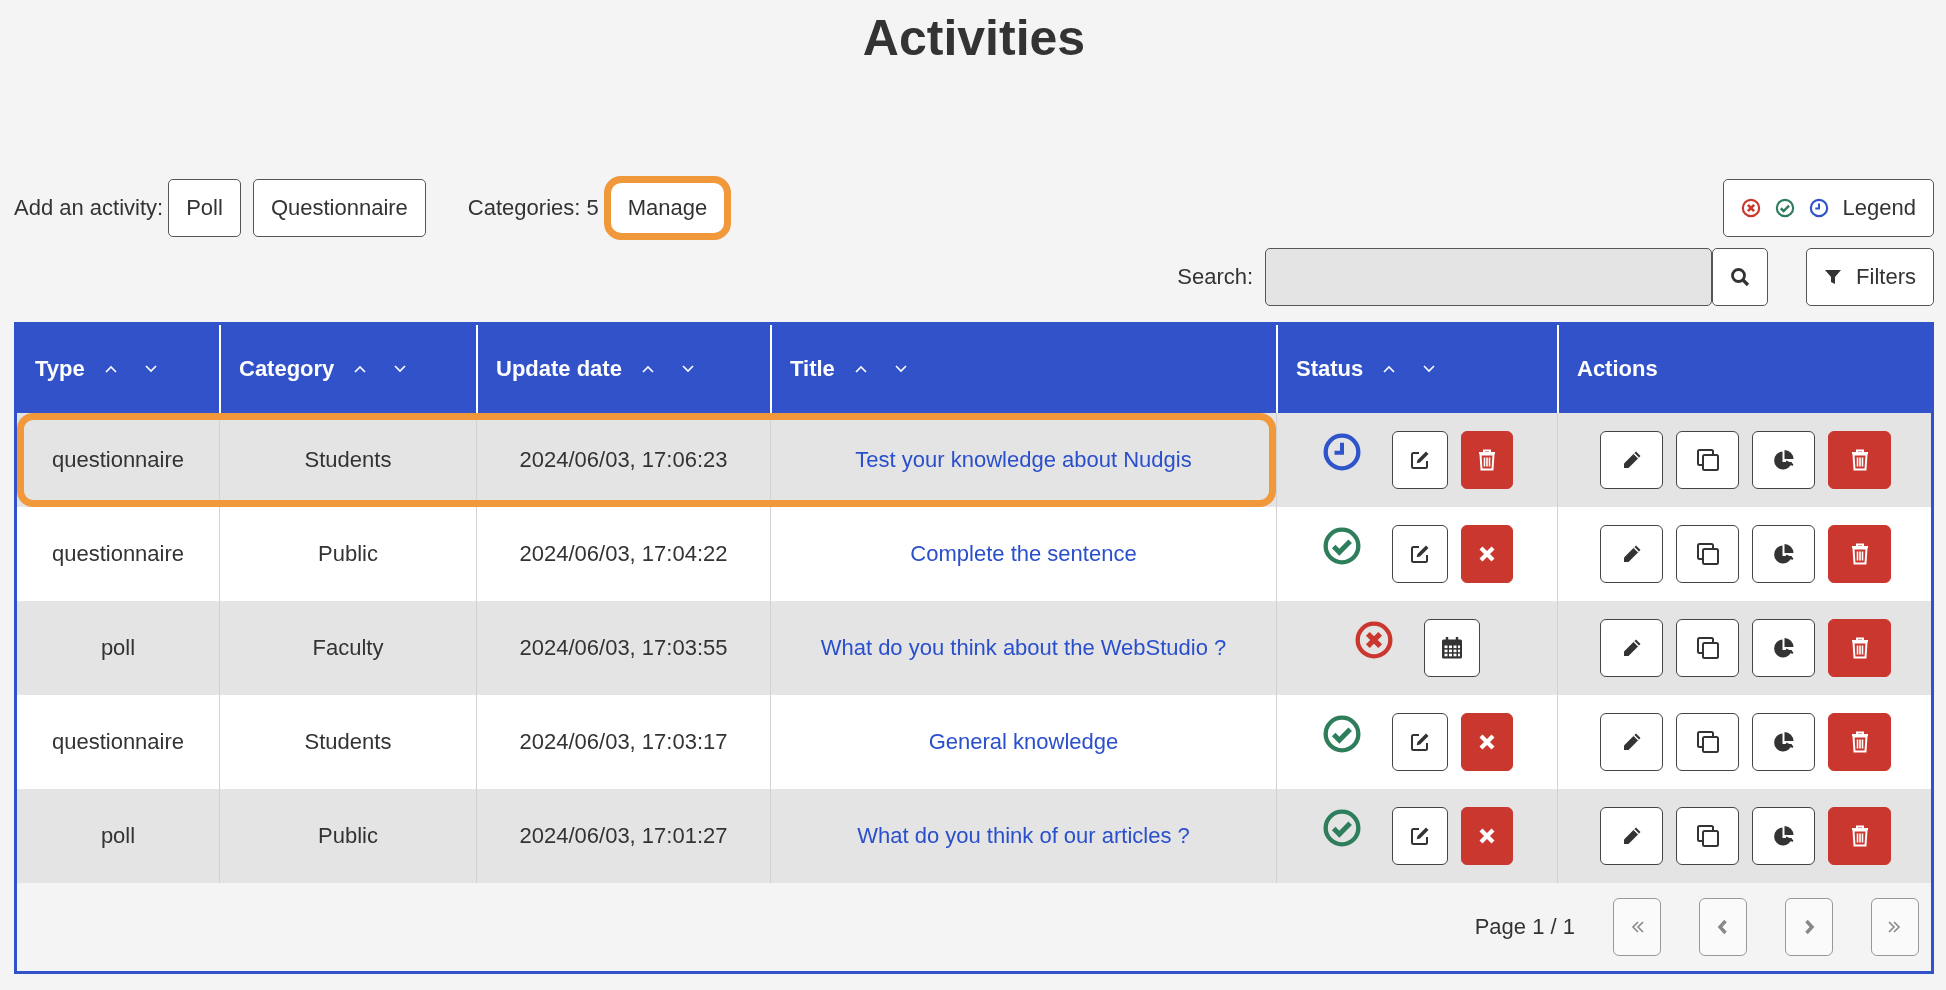 This screenshot has height=990, width=1946. Describe the element at coordinates (1489, 277) in the screenshot. I see `search-field` at that location.